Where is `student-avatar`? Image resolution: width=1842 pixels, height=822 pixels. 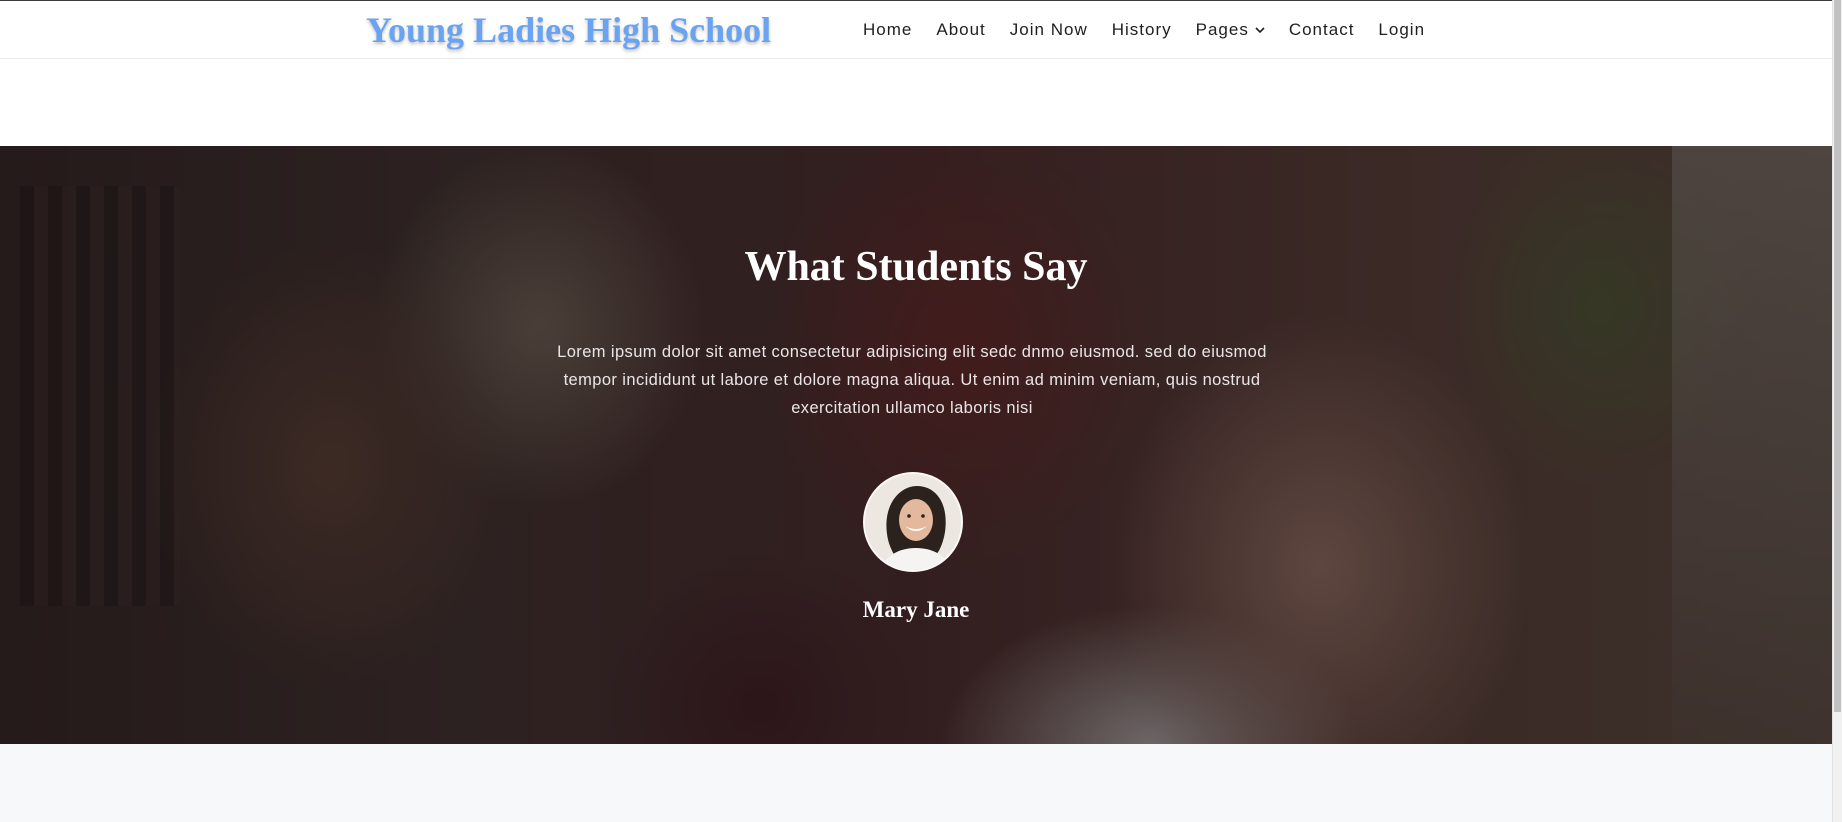
student-avatar is located at coordinates (913, 522).